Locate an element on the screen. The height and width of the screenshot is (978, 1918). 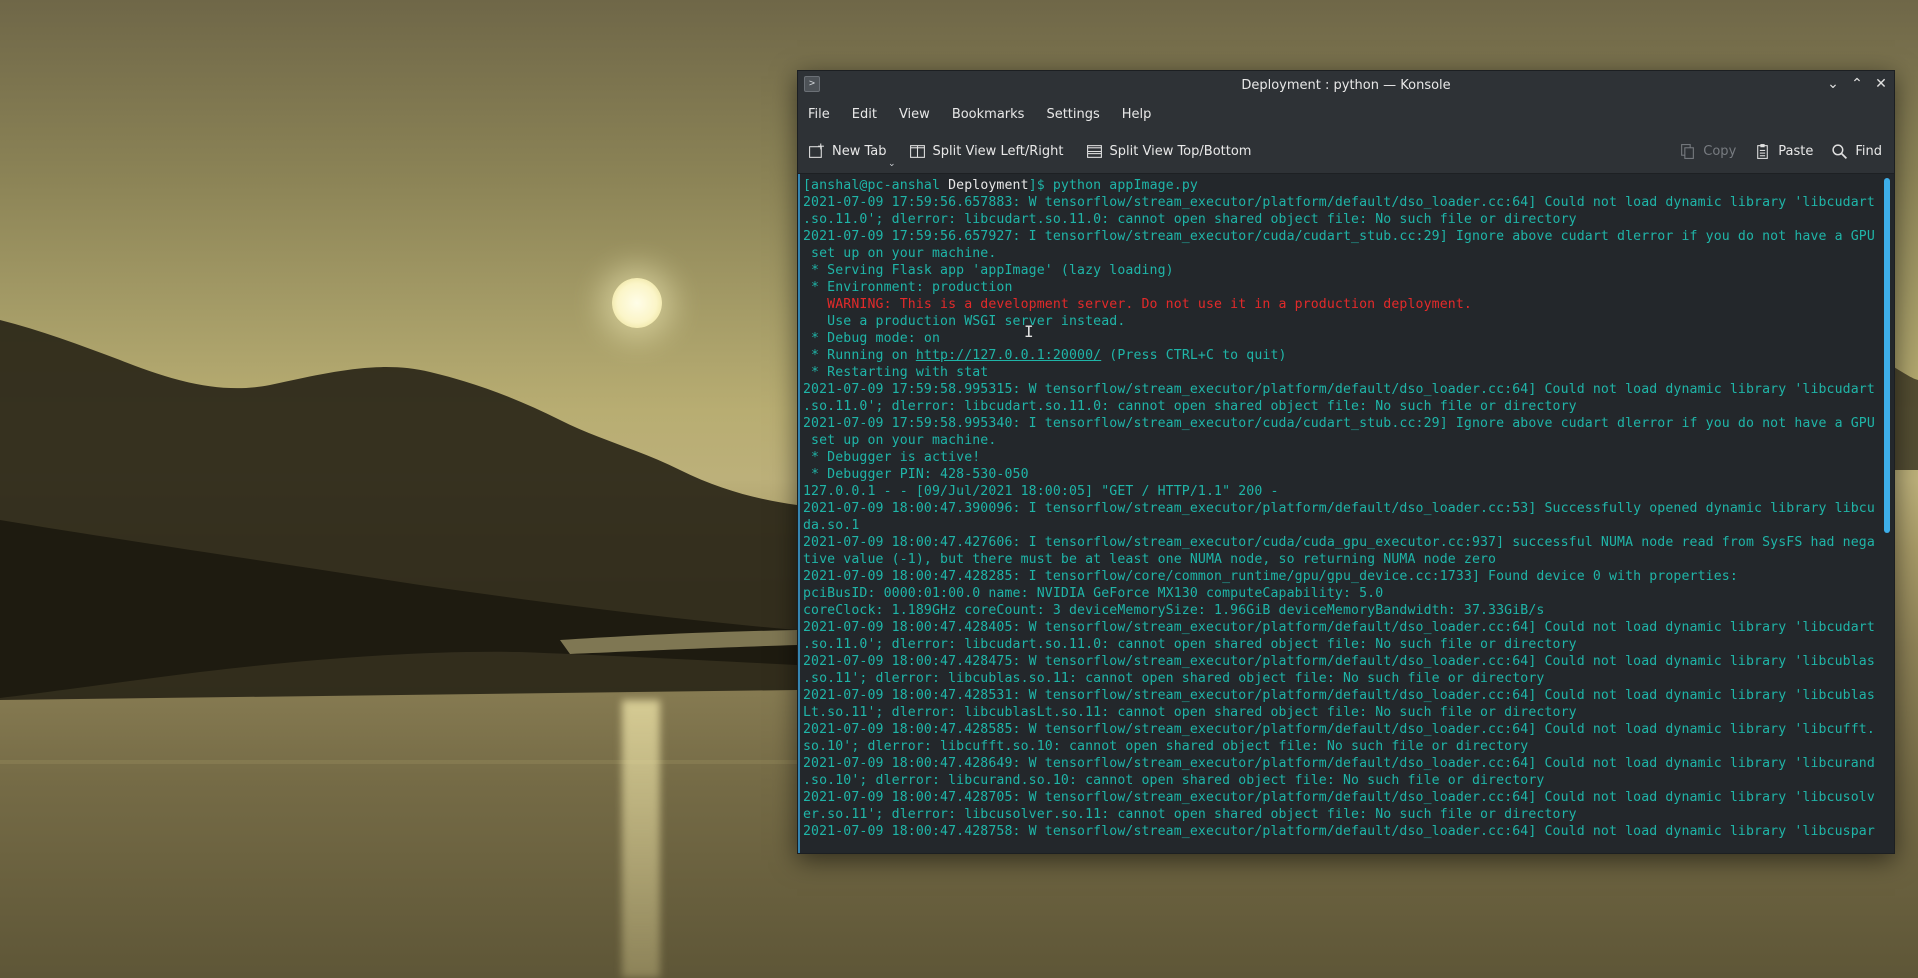
scrollbar-thumb is located at coordinates (1887, 355).